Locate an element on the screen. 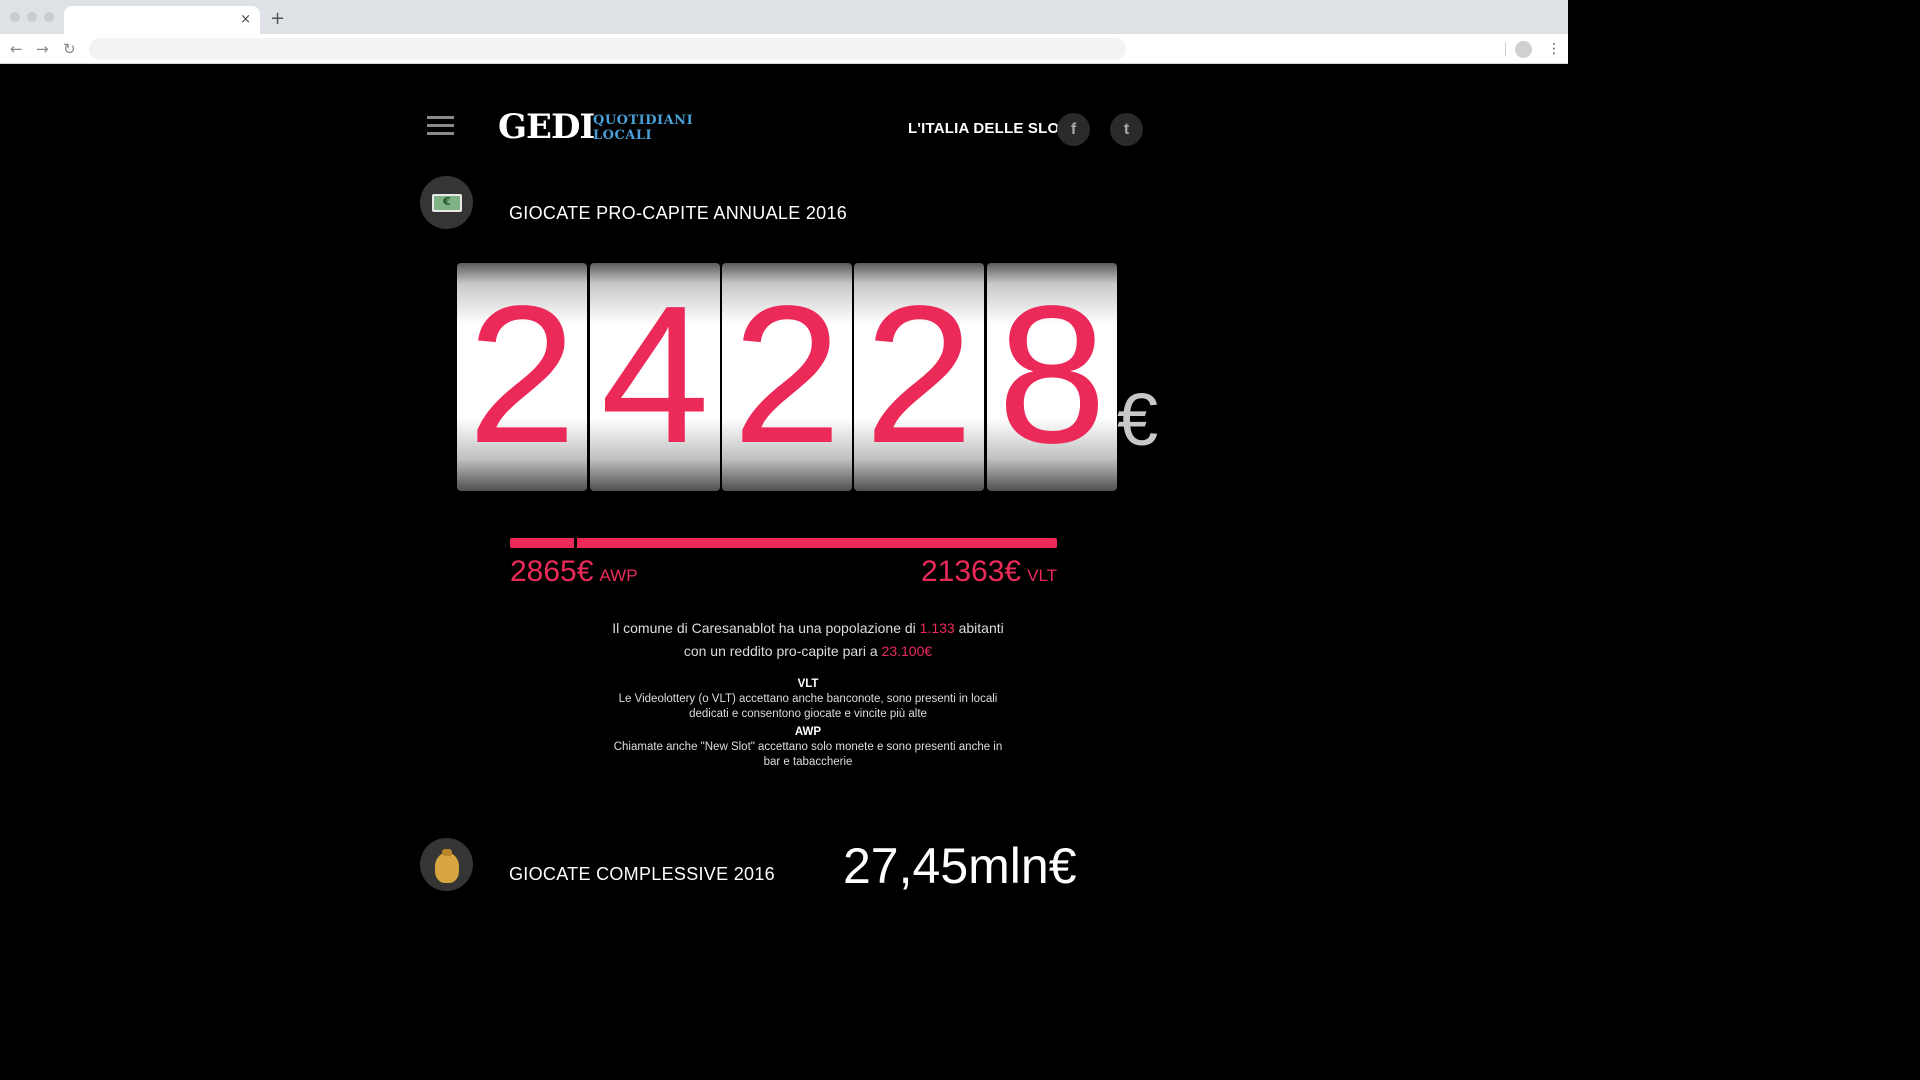 The width and height of the screenshot is (1920, 1080). awp-share-bar is located at coordinates (542, 543).